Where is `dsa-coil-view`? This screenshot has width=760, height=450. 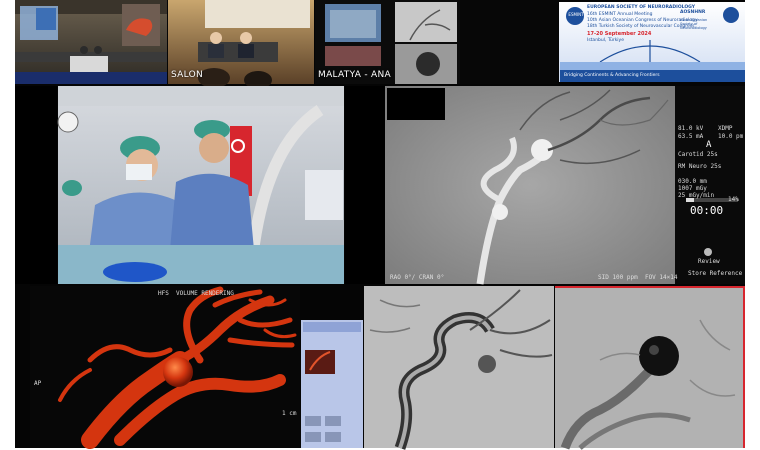 dsa-coil-view is located at coordinates (650, 368).